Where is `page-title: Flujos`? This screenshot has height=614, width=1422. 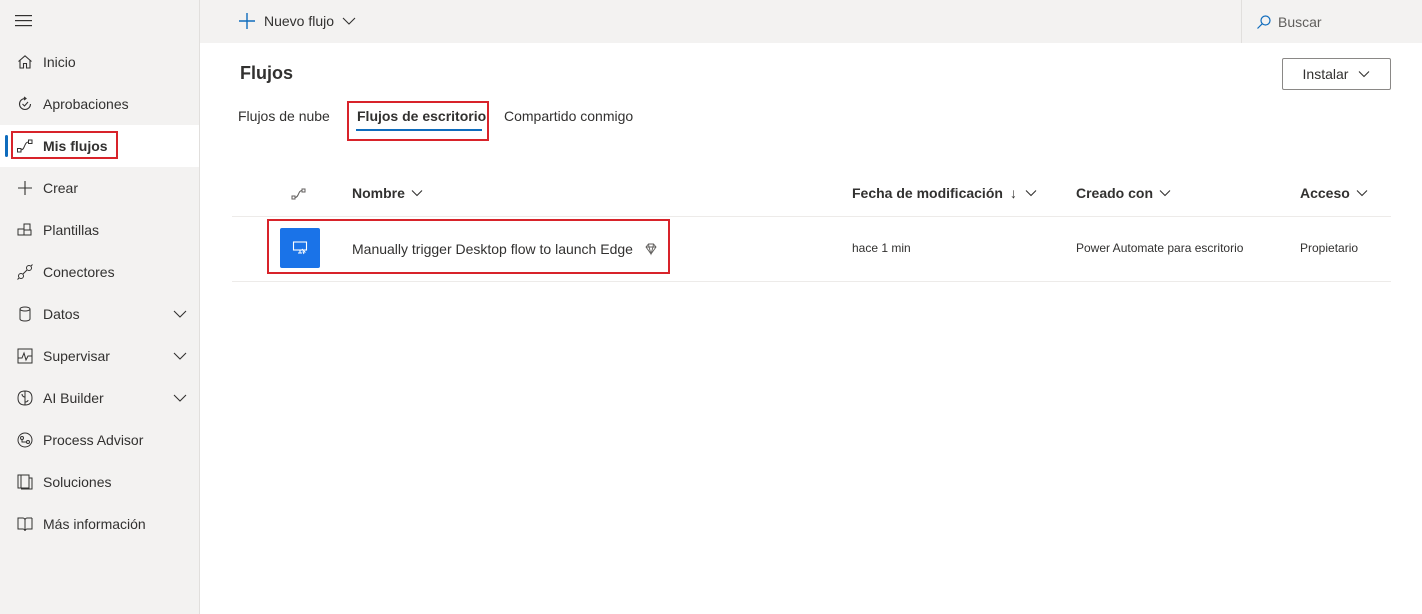
page-title: Flujos is located at coordinates (266, 73).